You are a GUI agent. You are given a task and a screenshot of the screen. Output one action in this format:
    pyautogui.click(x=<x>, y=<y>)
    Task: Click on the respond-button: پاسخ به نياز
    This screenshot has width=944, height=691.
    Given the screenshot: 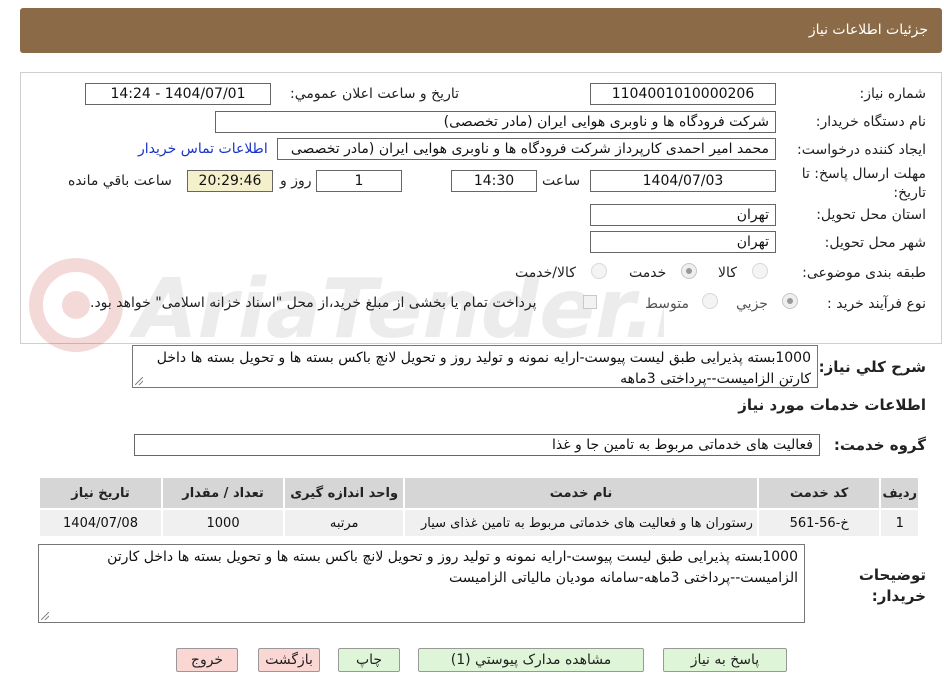 What is the action you would take?
    pyautogui.click(x=725, y=660)
    